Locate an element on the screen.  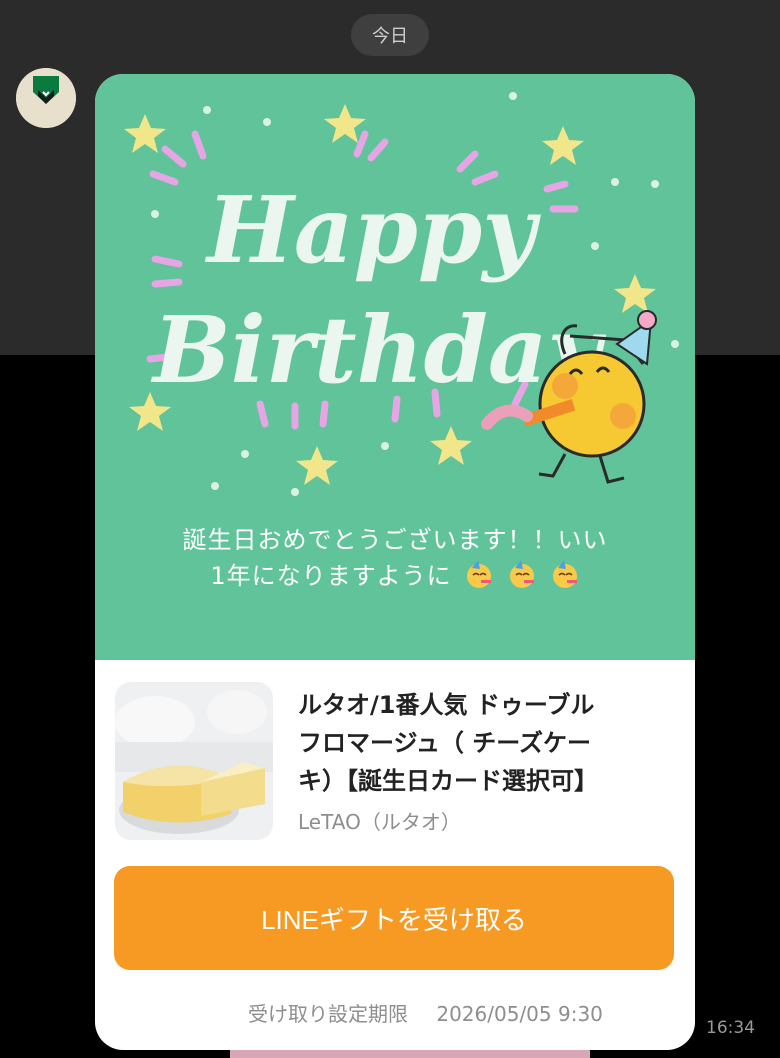
message-timestamp: 16:34 is located at coordinates (730, 1028).